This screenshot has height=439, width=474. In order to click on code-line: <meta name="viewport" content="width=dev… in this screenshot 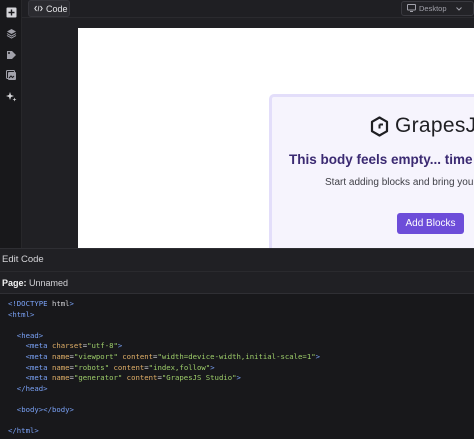, I will do `click(173, 356)`.